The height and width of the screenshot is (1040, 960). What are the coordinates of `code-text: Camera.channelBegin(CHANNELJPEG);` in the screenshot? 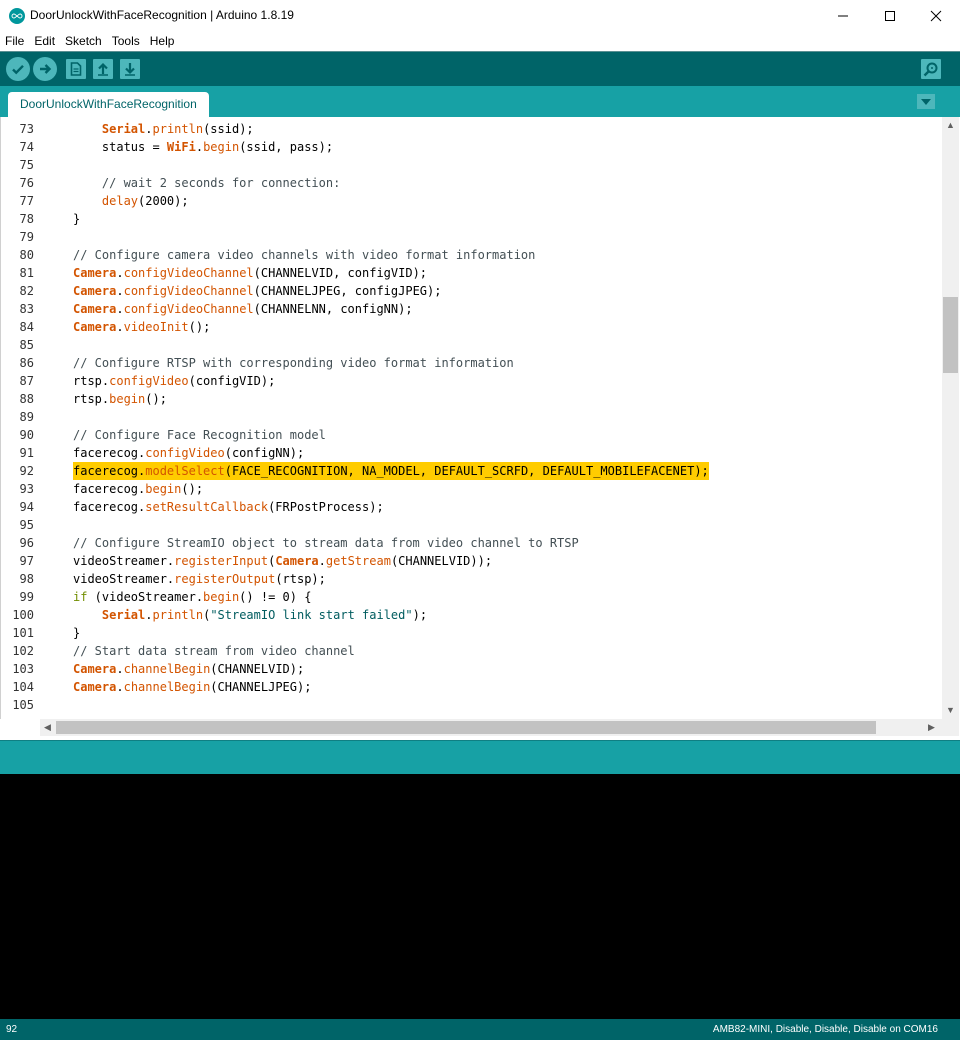 It's located at (192, 687).